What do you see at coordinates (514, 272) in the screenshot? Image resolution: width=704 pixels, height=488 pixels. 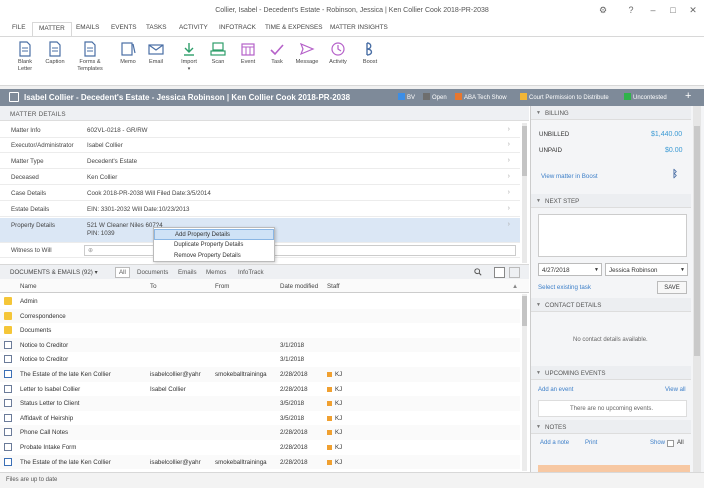 I see `list-view-icon` at bounding box center [514, 272].